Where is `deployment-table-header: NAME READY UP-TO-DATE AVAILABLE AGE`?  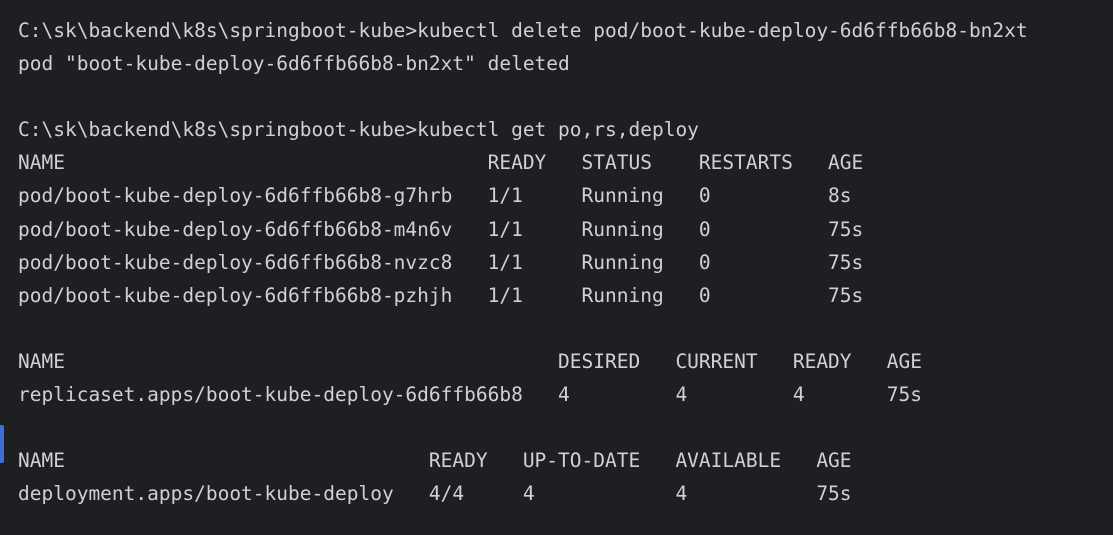
deployment-table-header: NAME READY UP-TO-DATE AVAILABLE AGE is located at coordinates (435, 461).